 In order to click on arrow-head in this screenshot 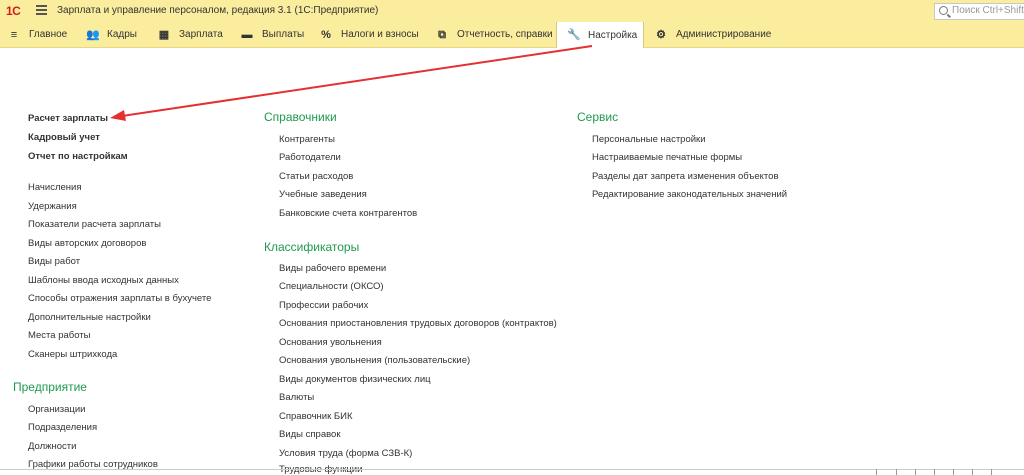, I will do `click(118, 115)`.